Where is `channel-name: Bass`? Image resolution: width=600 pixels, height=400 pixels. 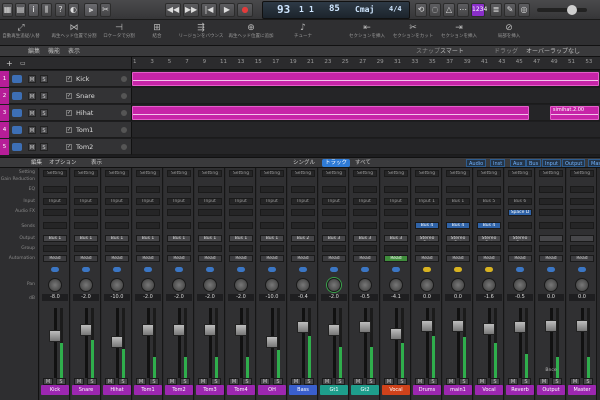 channel-name: Bass is located at coordinates (303, 390).